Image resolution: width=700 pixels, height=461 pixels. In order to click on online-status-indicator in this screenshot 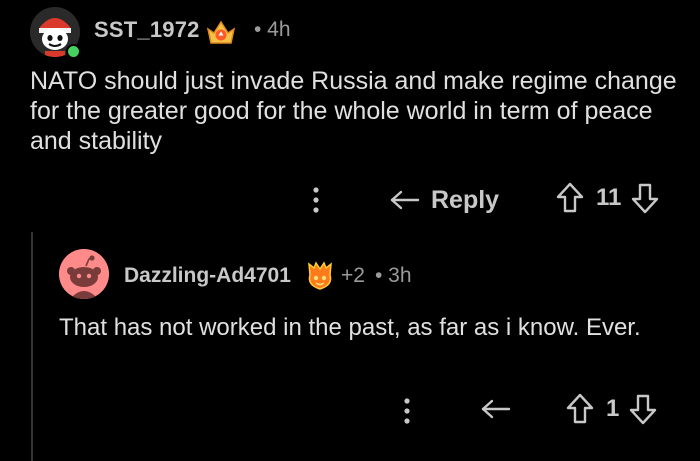, I will do `click(73, 51)`.